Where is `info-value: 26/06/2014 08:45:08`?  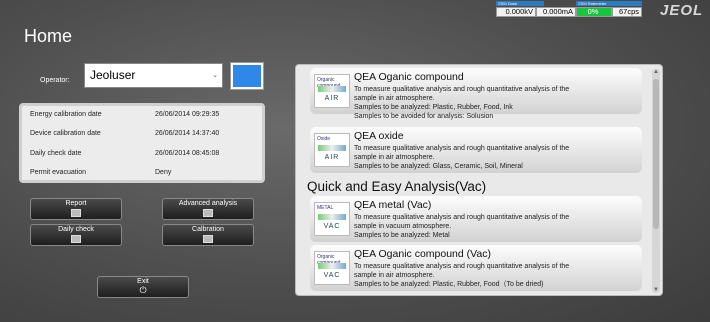 info-value: 26/06/2014 08:45:08 is located at coordinates (187, 153).